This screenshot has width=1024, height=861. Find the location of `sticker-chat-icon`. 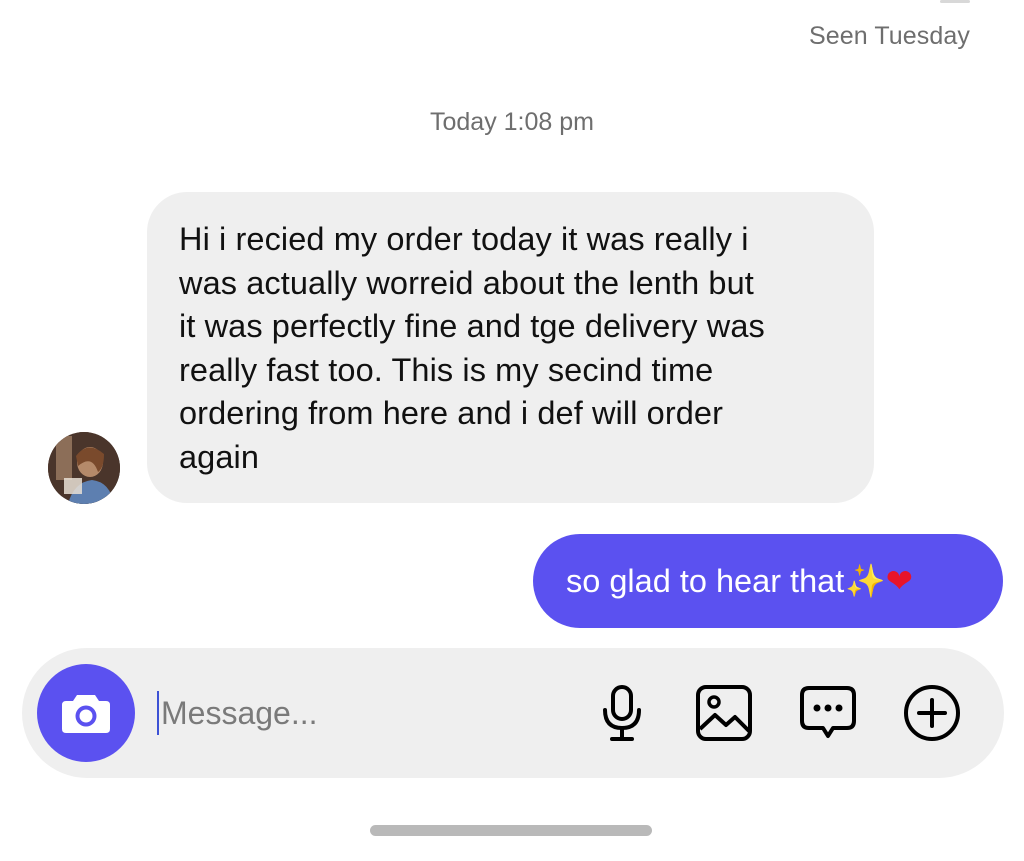

sticker-chat-icon is located at coordinates (828, 712).